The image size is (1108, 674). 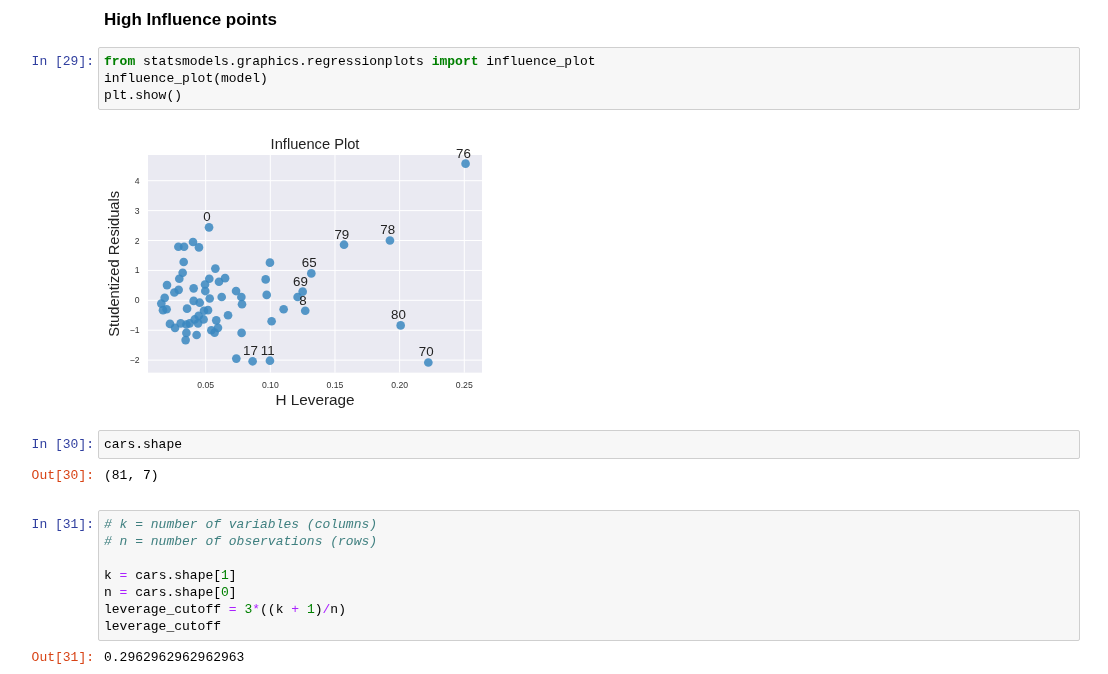 I want to click on output-text: (81, 7), so click(x=131, y=475).